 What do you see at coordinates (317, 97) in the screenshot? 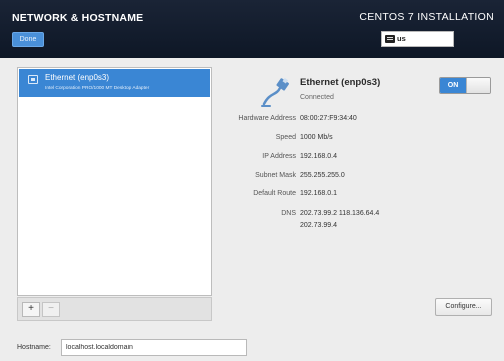
I see `connection-status: Connected` at bounding box center [317, 97].